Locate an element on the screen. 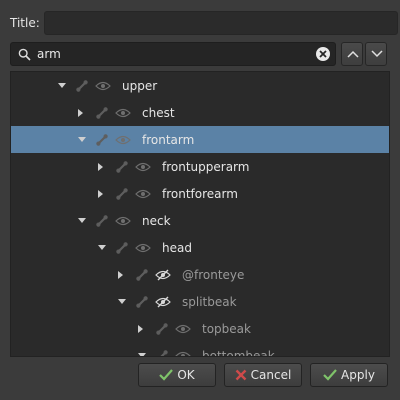 The width and height of the screenshot is (400, 400). cancel-icon is located at coordinates (241, 375).